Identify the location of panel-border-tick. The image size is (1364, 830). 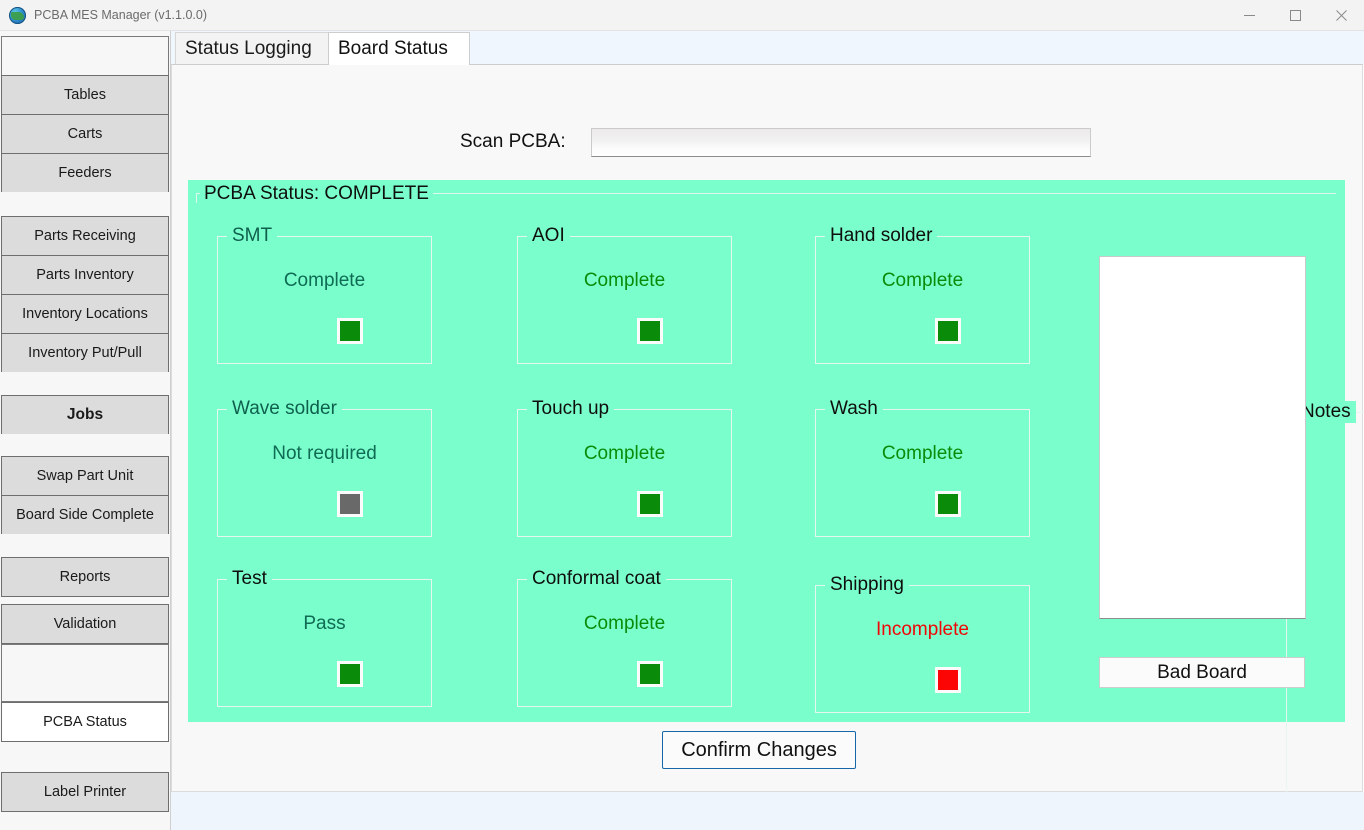
(196, 198).